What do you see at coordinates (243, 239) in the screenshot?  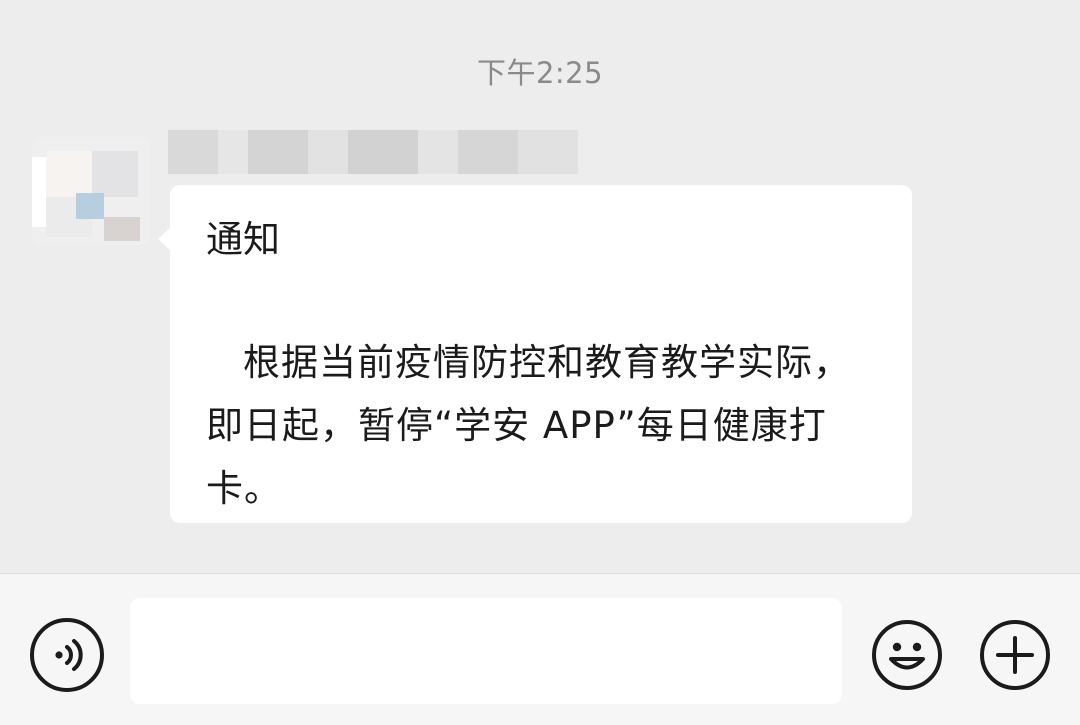 I see `message-title: 通知` at bounding box center [243, 239].